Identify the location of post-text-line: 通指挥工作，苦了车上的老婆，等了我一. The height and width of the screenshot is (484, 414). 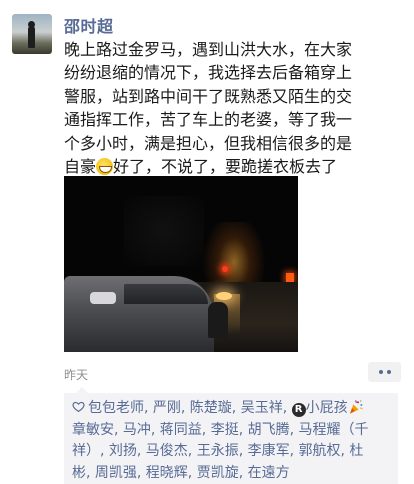
(208, 120).